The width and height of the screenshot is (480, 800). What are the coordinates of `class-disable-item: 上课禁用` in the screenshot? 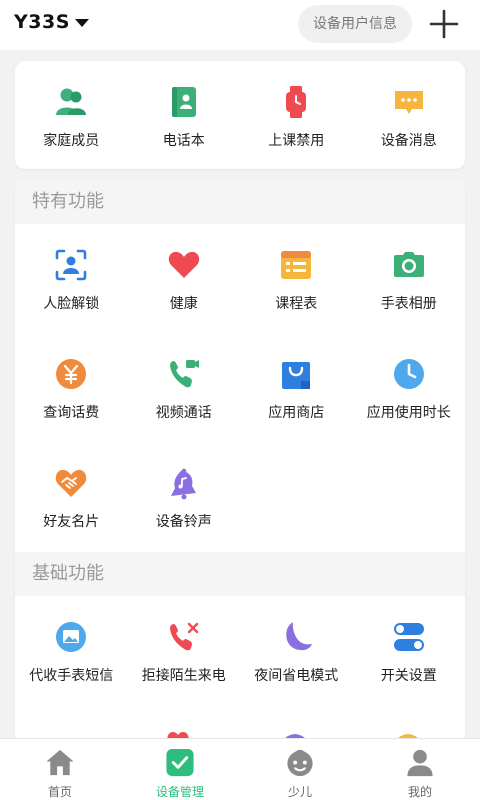 It's located at (296, 115).